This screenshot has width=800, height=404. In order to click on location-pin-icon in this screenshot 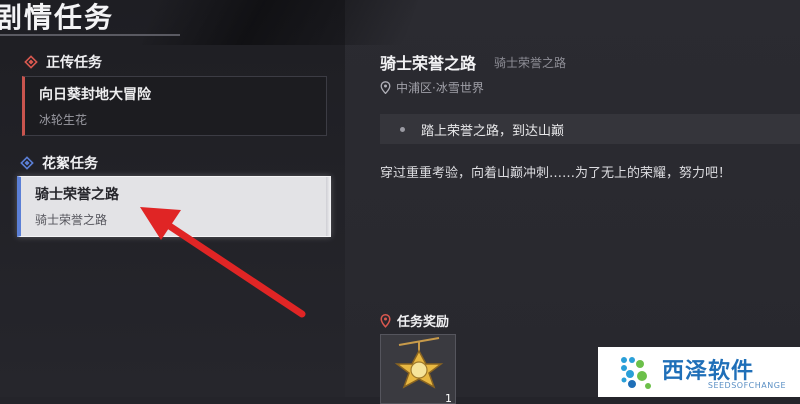, I will do `click(385, 87)`.